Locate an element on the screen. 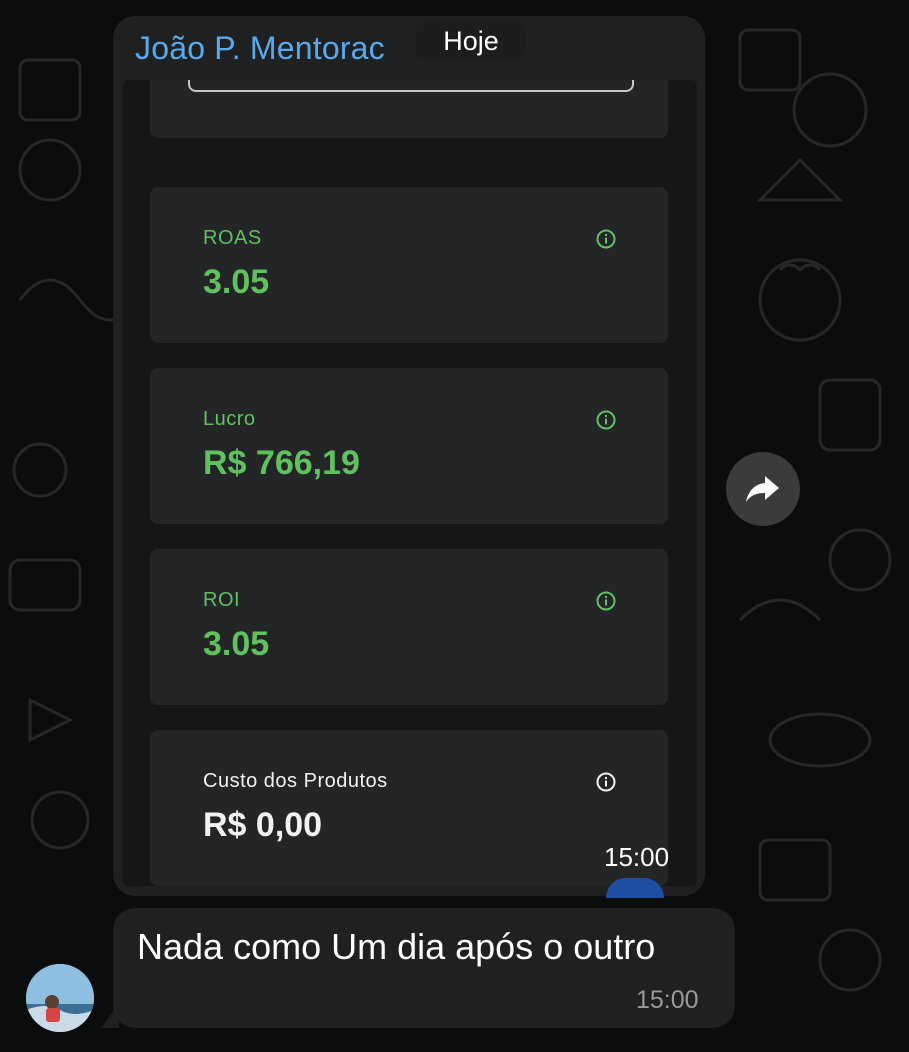 The width and height of the screenshot is (909, 1052). forward-button is located at coordinates (763, 489).